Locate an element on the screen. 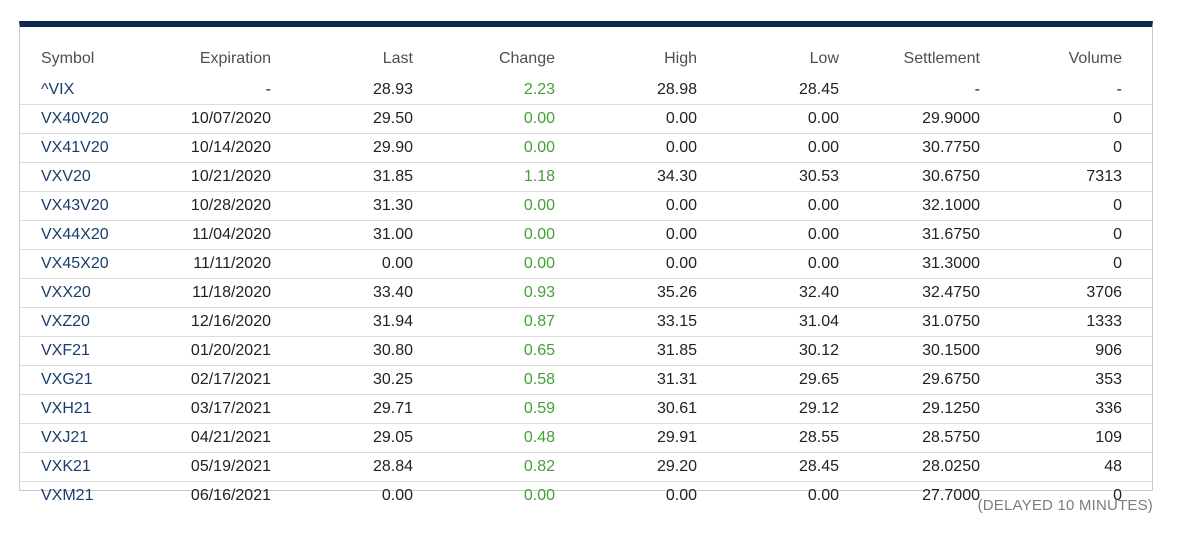  volume-cell: 109 is located at coordinates (1066, 438).